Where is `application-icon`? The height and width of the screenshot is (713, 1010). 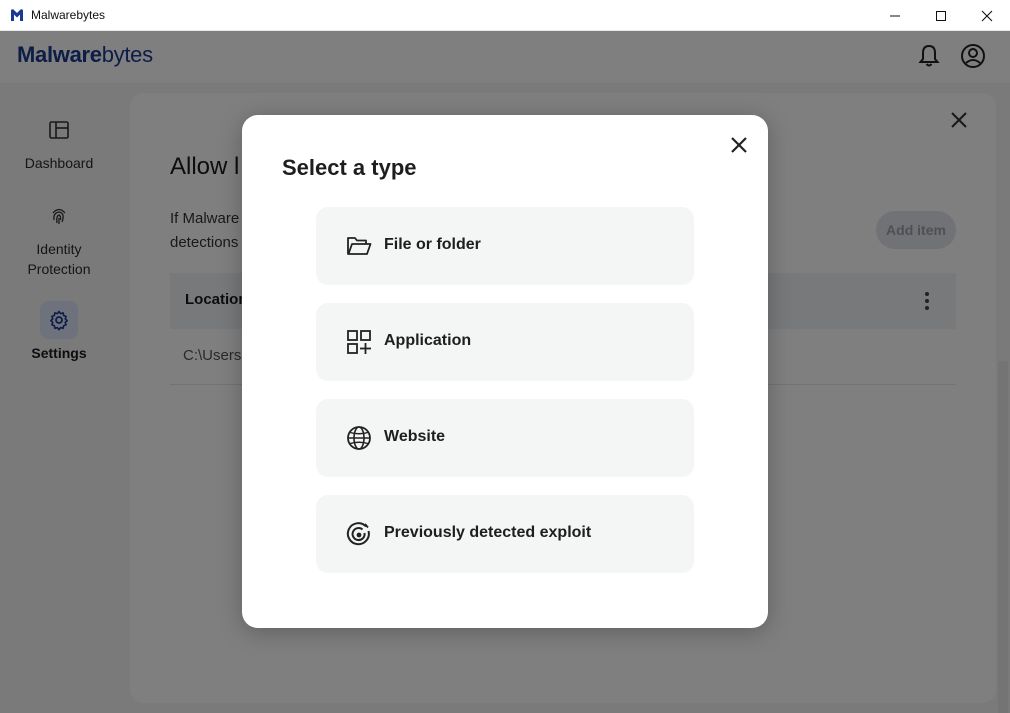
application-icon is located at coordinates (359, 342).